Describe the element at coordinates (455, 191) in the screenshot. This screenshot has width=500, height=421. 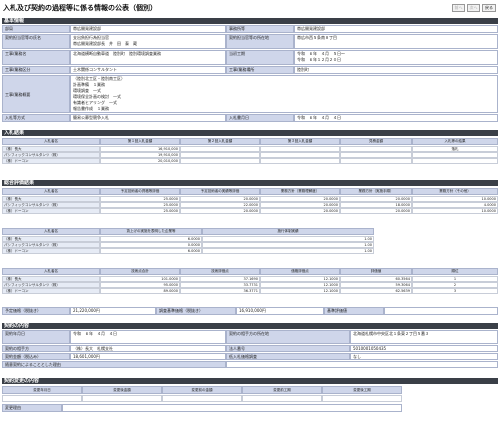
I see `score-col-policy3: 業務方針（その他）` at that location.